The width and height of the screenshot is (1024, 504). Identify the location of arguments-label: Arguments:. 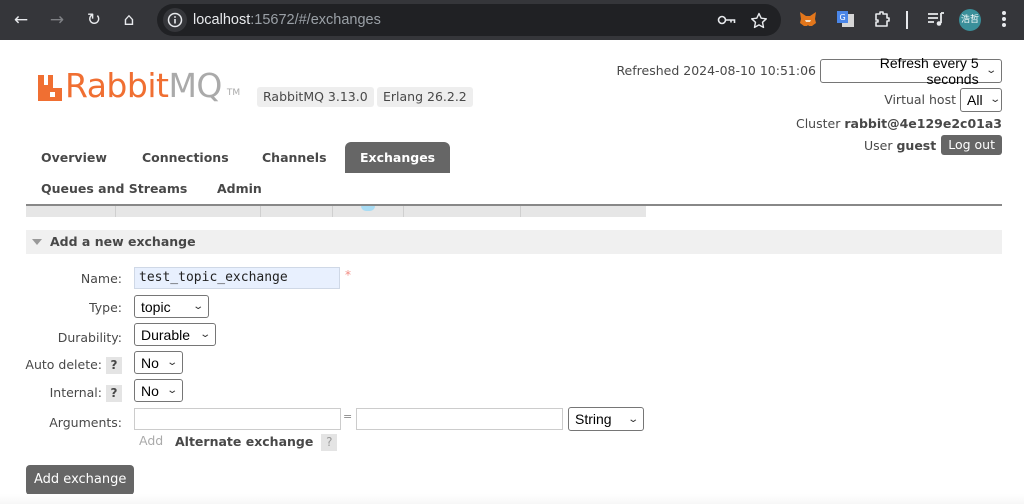
(85, 422).